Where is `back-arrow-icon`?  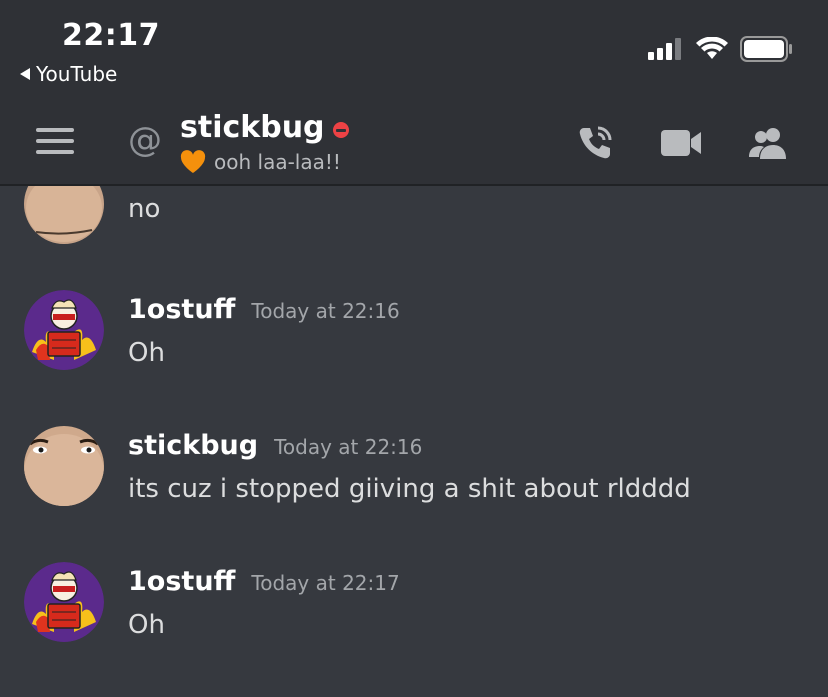 back-arrow-icon is located at coordinates (25, 74).